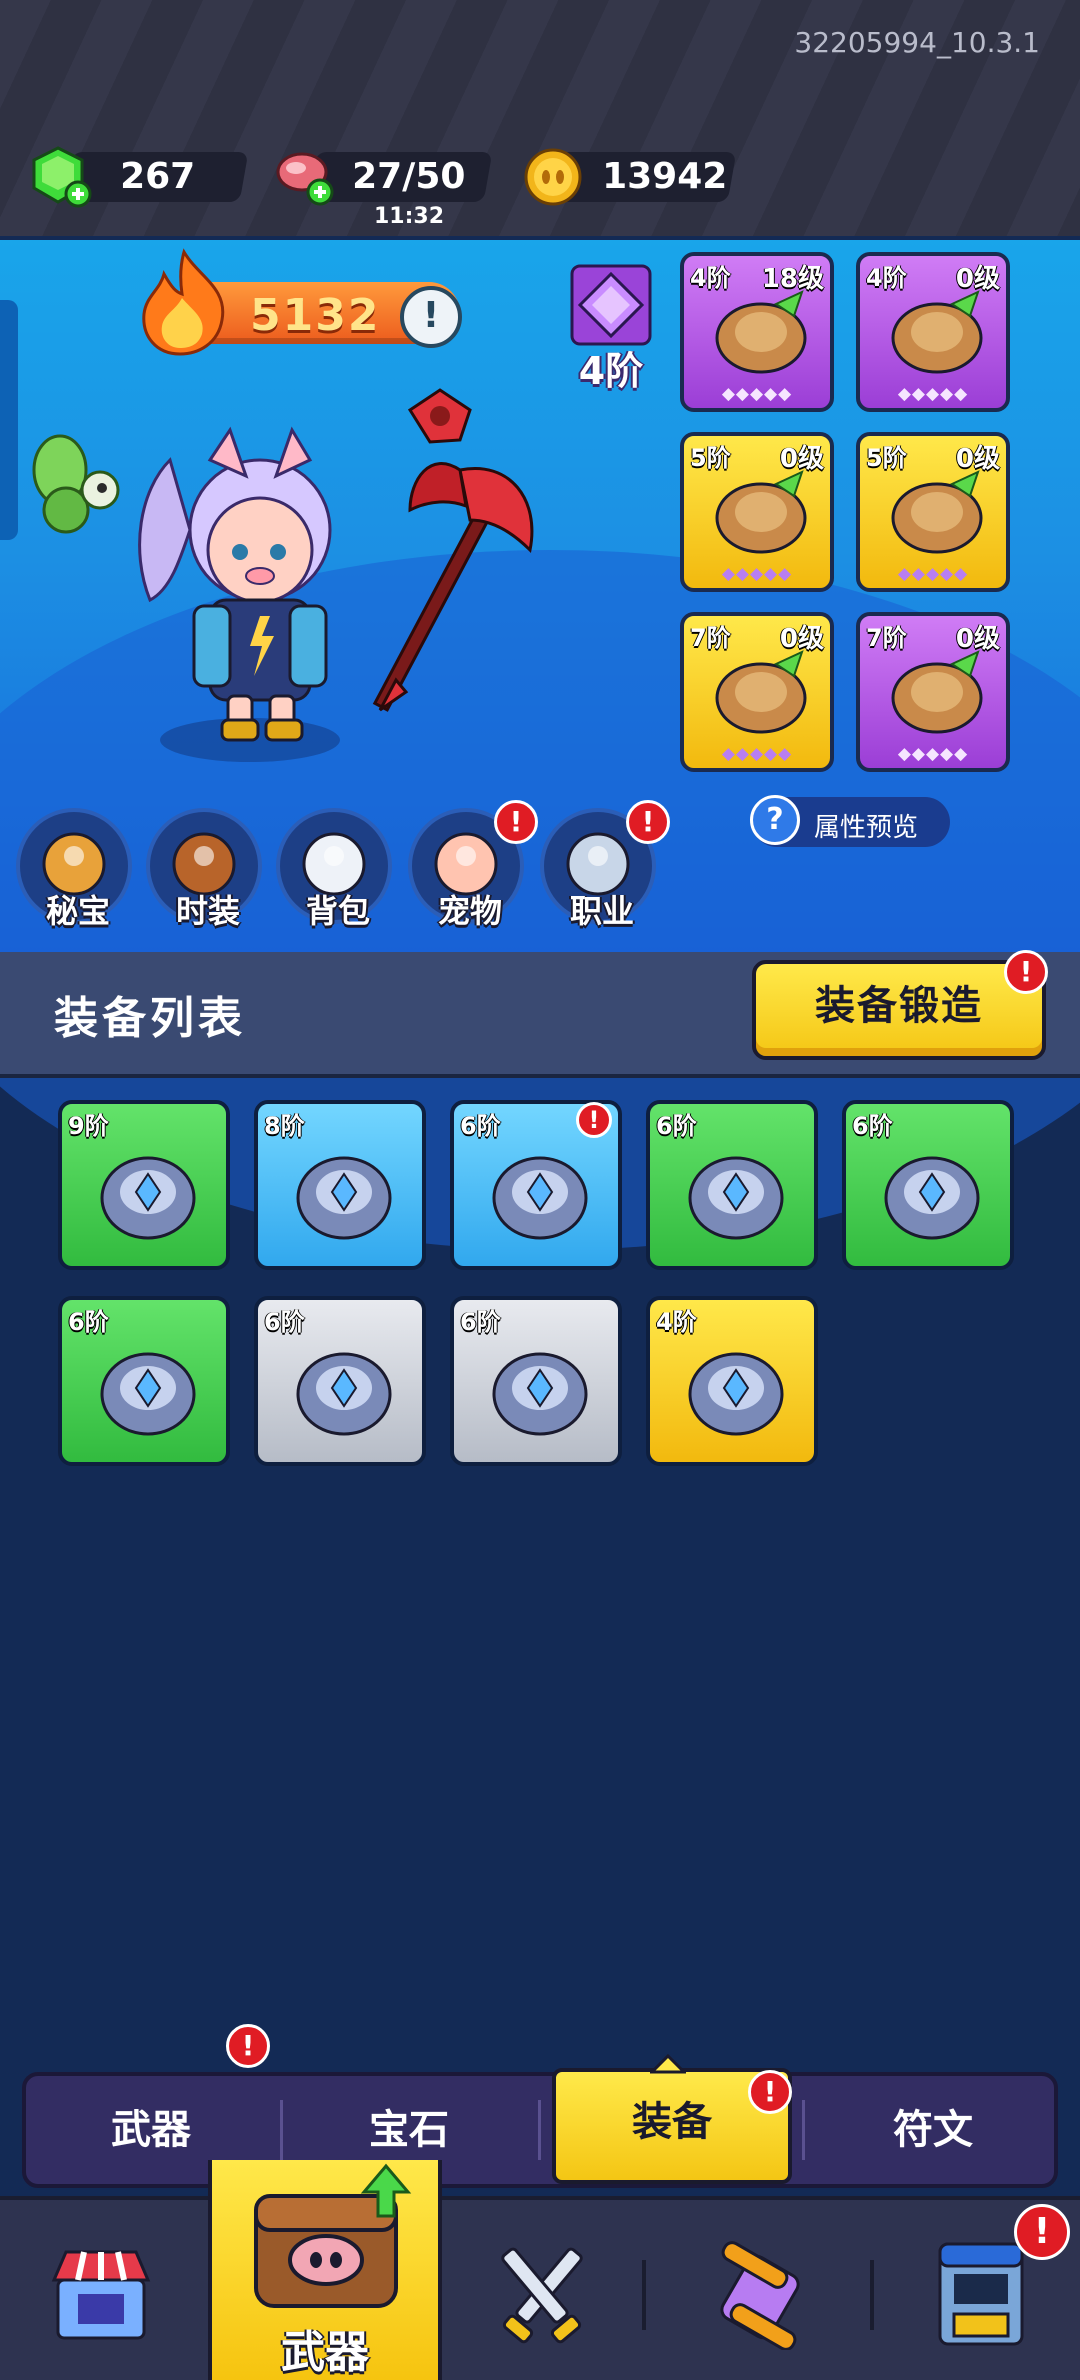  What do you see at coordinates (204, 869) in the screenshot?
I see `shortcut-1: 时装` at bounding box center [204, 869].